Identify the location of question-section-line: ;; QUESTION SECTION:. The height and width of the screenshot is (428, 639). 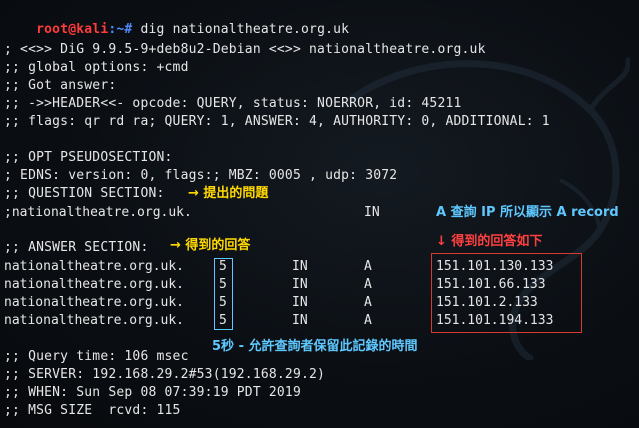
(84, 193).